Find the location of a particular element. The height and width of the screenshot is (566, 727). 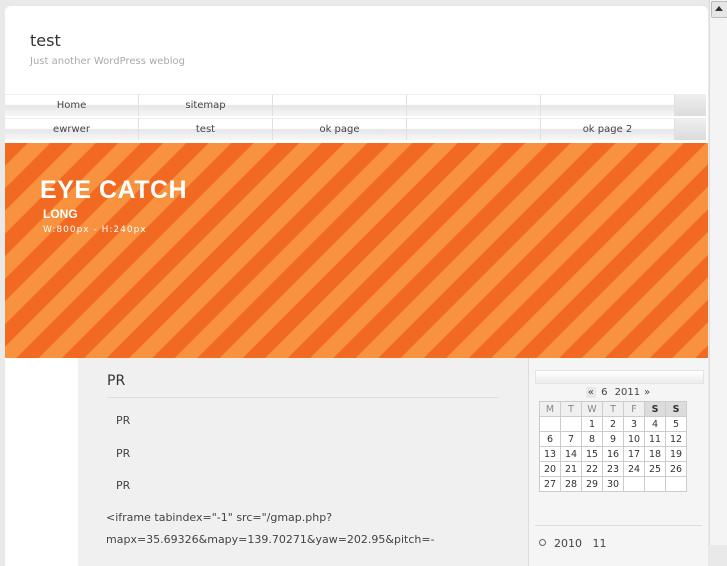

calendar-day: 25 is located at coordinates (655, 469).